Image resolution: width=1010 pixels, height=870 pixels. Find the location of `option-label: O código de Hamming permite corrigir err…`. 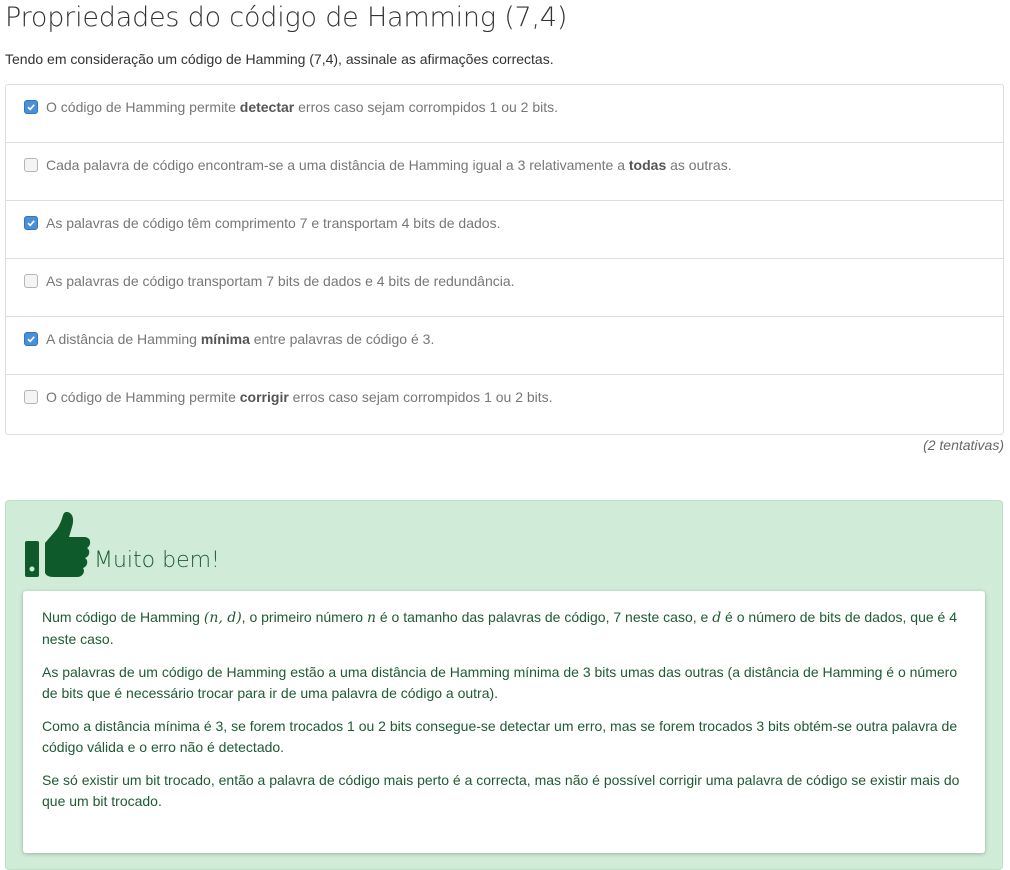

option-label: O código de Hamming permite corrigir err… is located at coordinates (299, 397).